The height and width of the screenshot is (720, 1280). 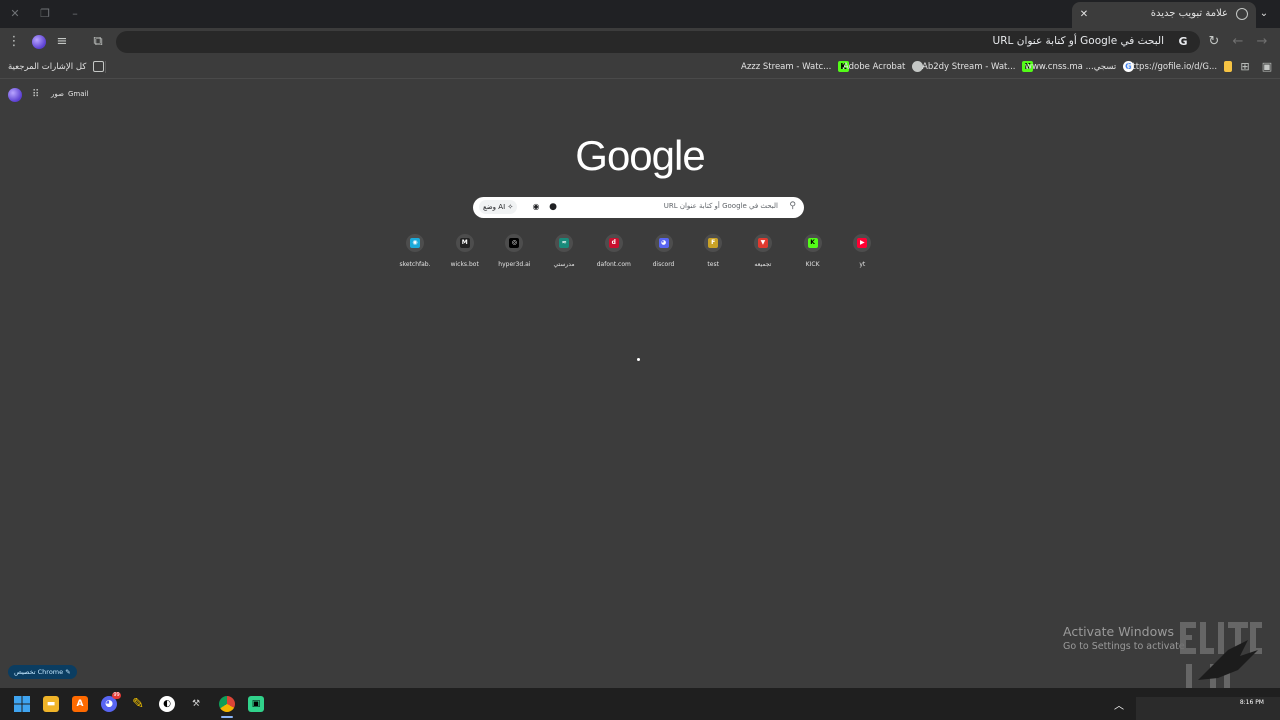 I want to click on clock: 8:16 PM, so click(x=1252, y=702).